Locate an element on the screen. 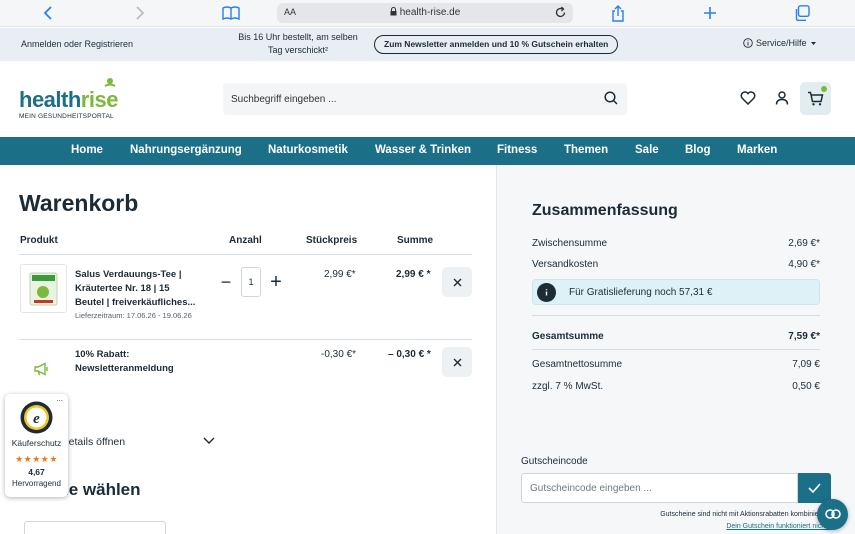  nav-item-fitness: Fitness is located at coordinates (517, 150).